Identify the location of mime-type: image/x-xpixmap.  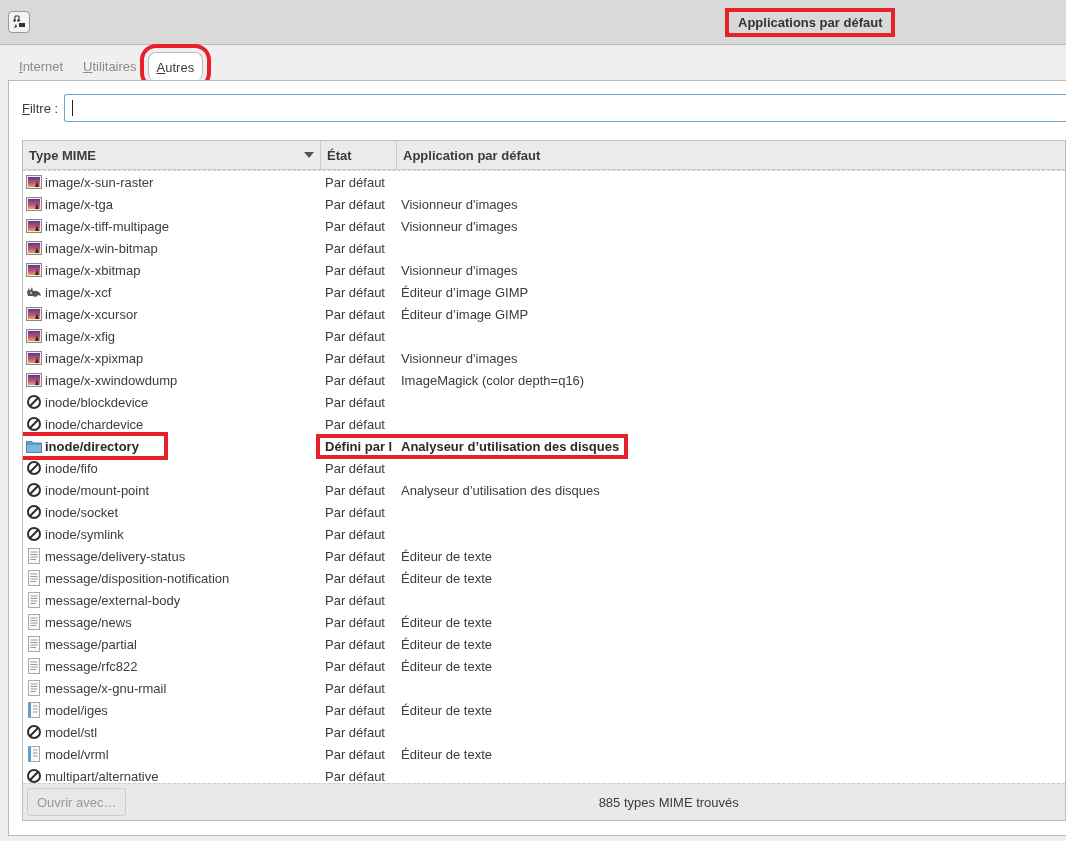
(94, 358).